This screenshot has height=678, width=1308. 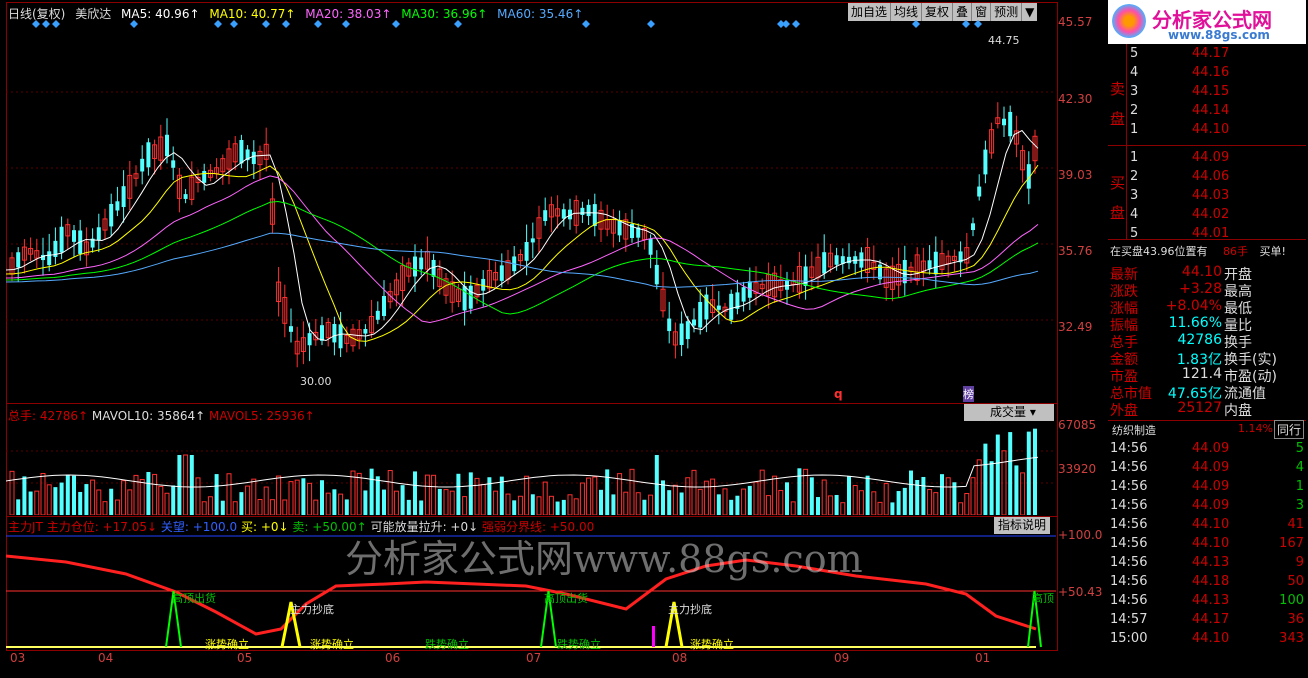 I want to click on peer-button: 同行, so click(x=1289, y=429).